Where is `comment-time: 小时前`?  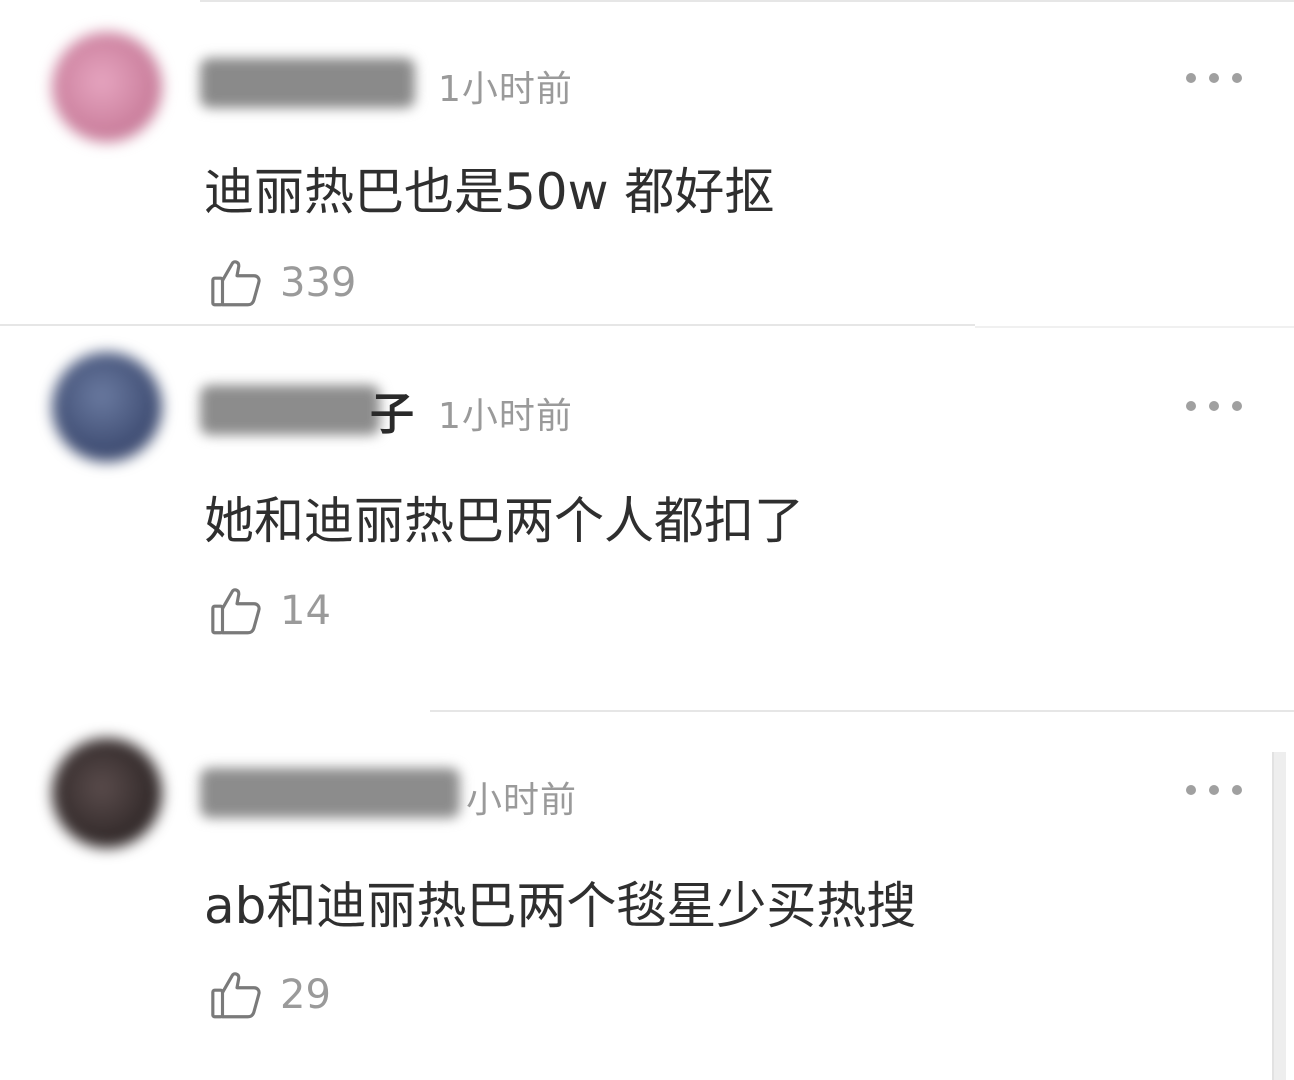 comment-time: 小时前 is located at coordinates (522, 800).